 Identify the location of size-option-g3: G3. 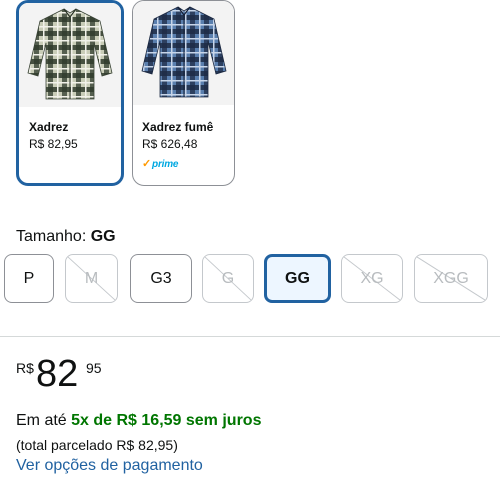
(161, 278).